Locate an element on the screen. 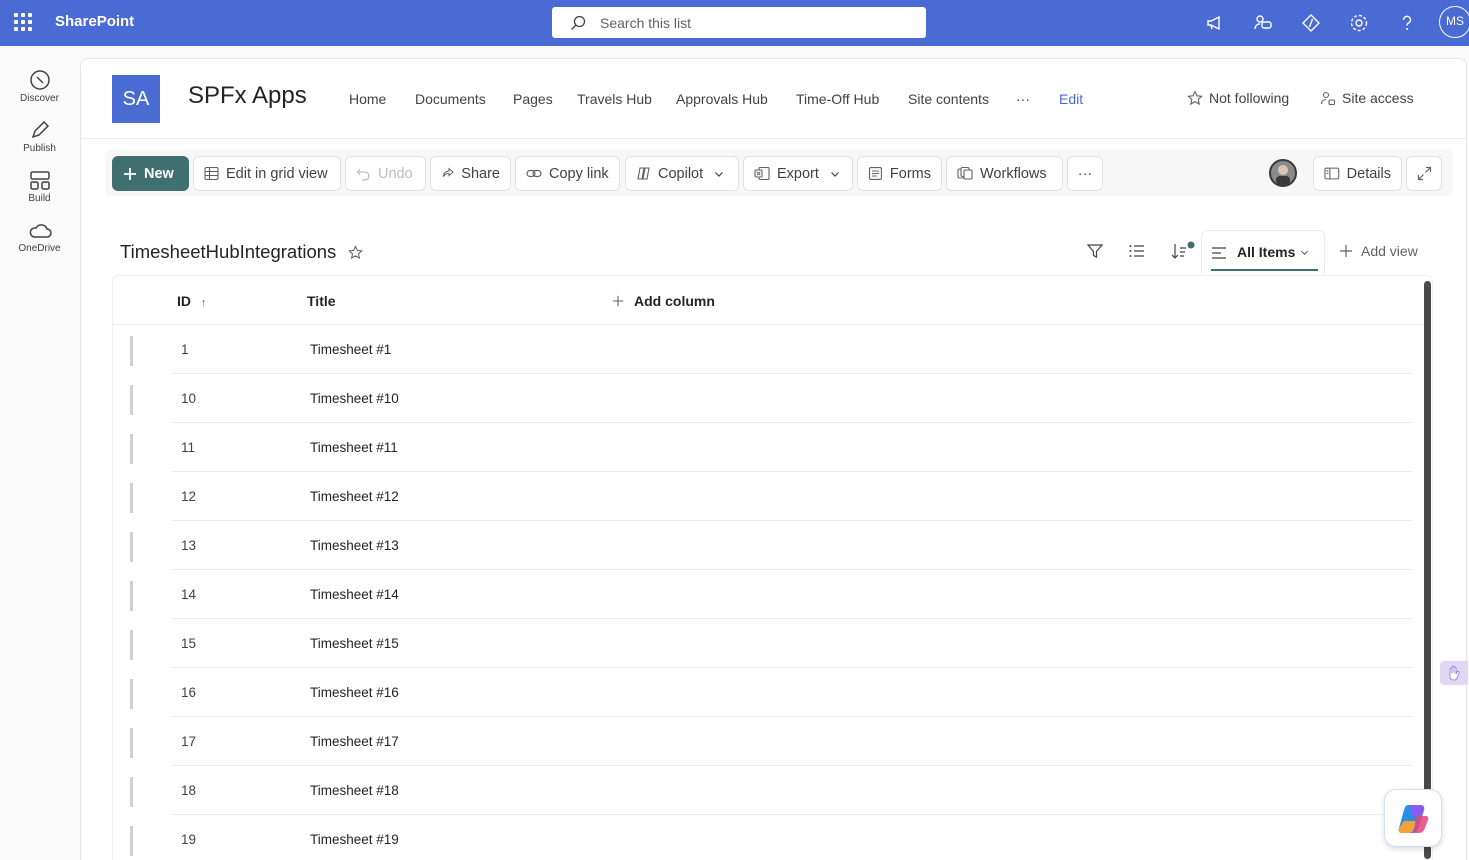  nav-edit-link: Edit is located at coordinates (1071, 99).